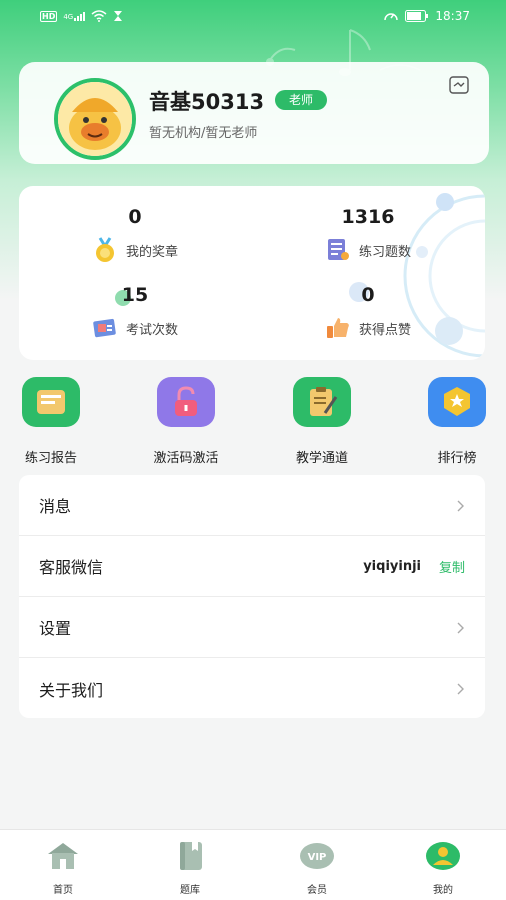  I want to click on wifi-icon, so click(99, 16).